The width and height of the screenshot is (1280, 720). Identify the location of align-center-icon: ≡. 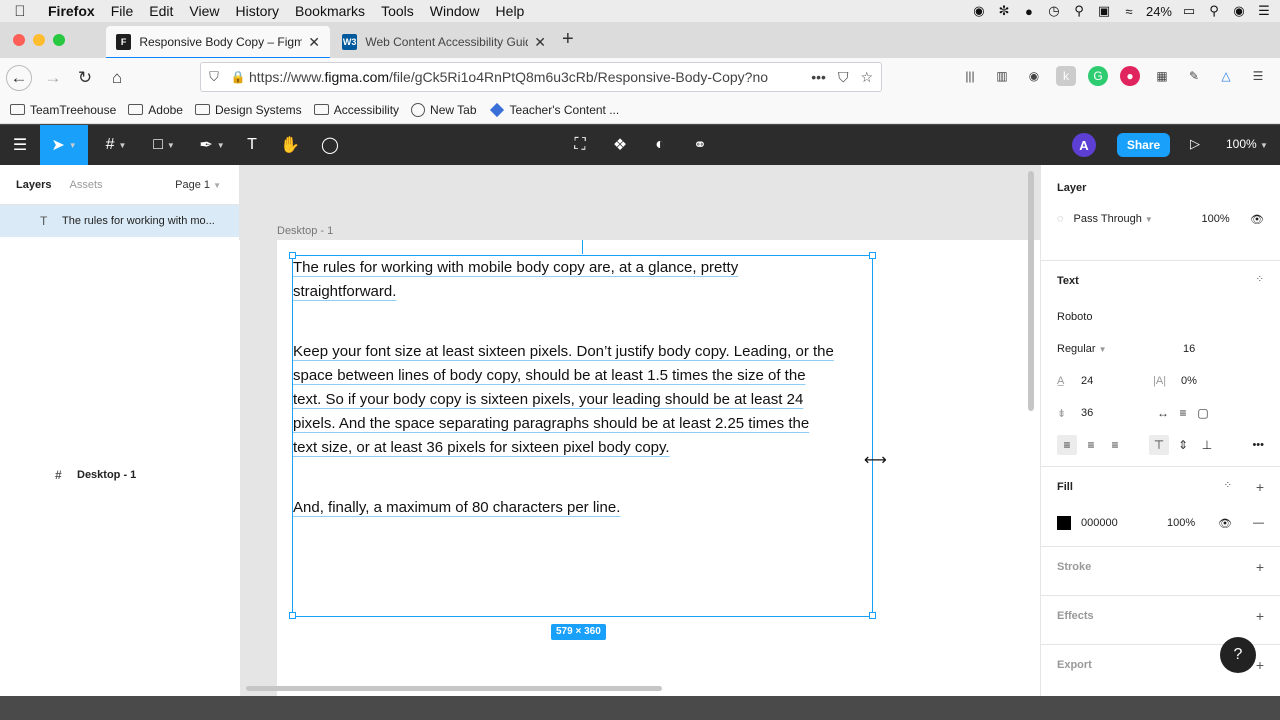
(1091, 445).